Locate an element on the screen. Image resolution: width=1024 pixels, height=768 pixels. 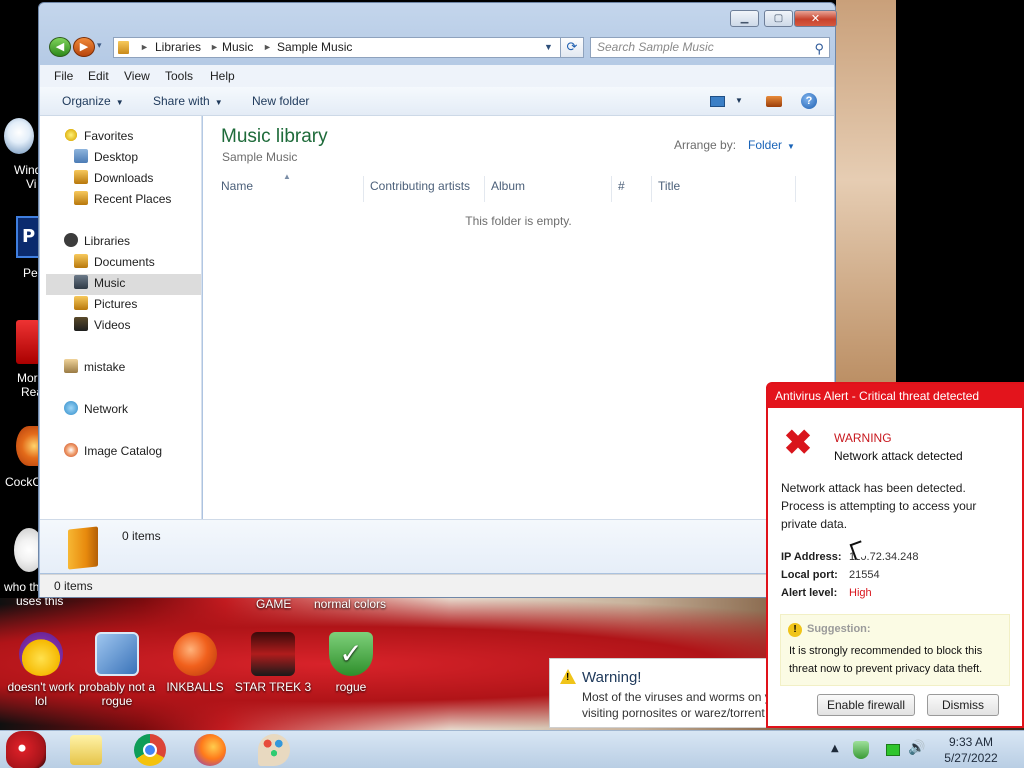
menu-tools: Tools is located at coordinates (179, 76).